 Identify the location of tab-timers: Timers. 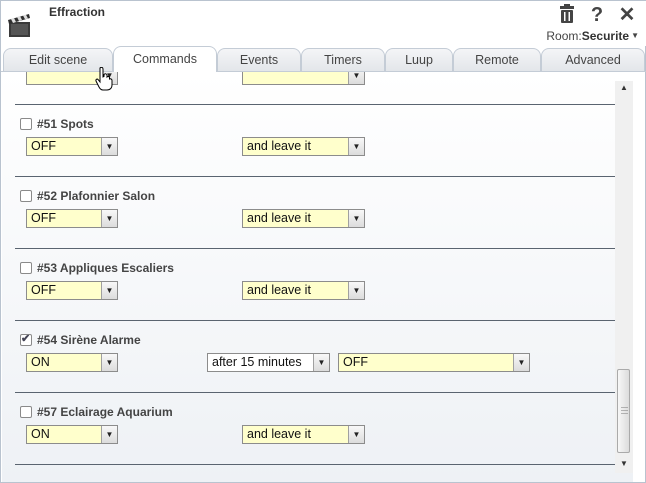
(343, 59).